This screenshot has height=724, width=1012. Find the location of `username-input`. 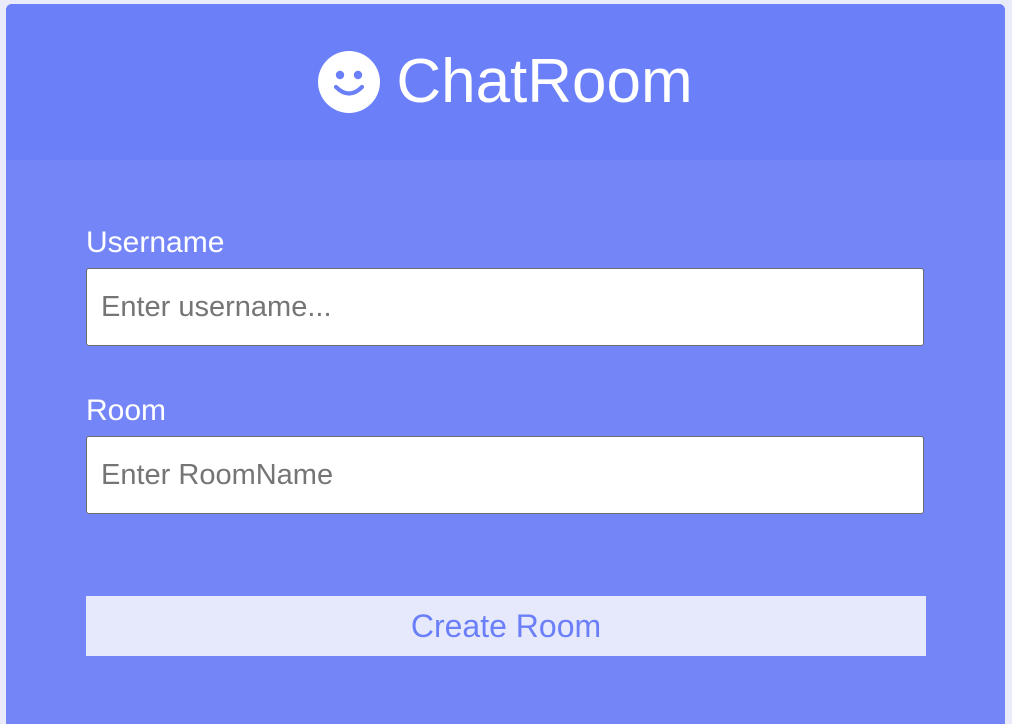

username-input is located at coordinates (505, 307).